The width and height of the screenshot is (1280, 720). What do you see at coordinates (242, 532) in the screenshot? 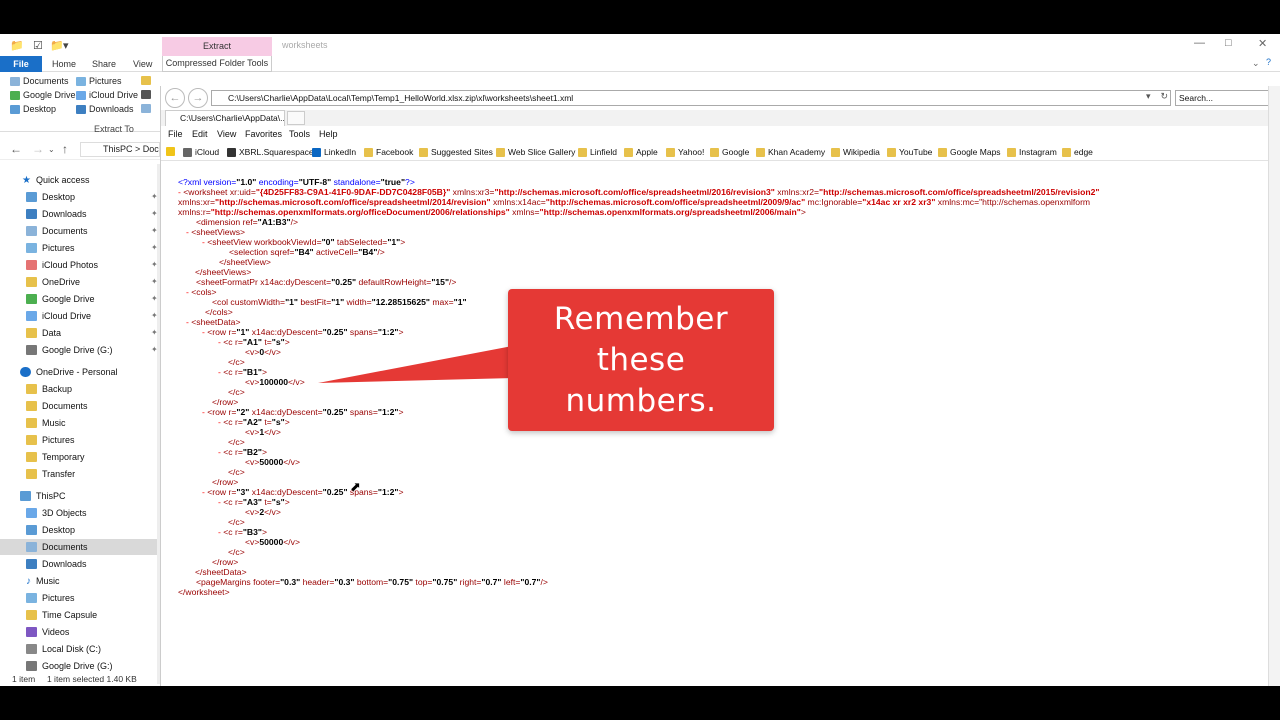
I see `xml-cell-open: - <c r="B3">` at bounding box center [242, 532].